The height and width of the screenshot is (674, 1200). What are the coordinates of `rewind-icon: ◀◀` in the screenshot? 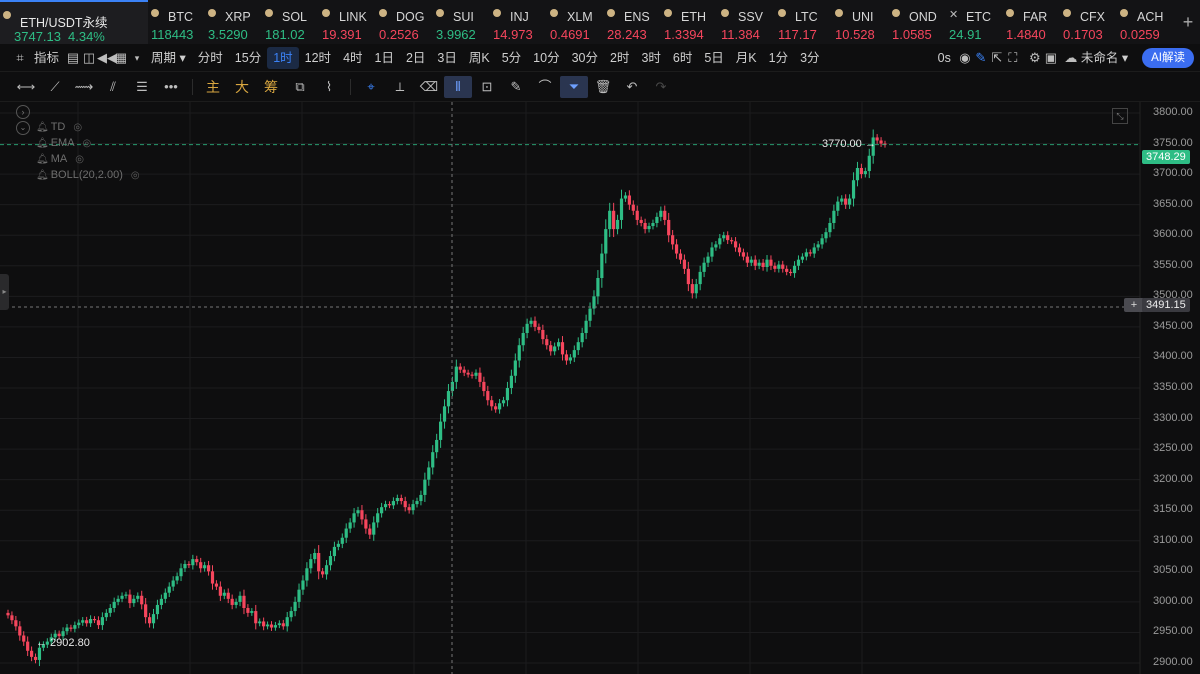 It's located at (107, 57).